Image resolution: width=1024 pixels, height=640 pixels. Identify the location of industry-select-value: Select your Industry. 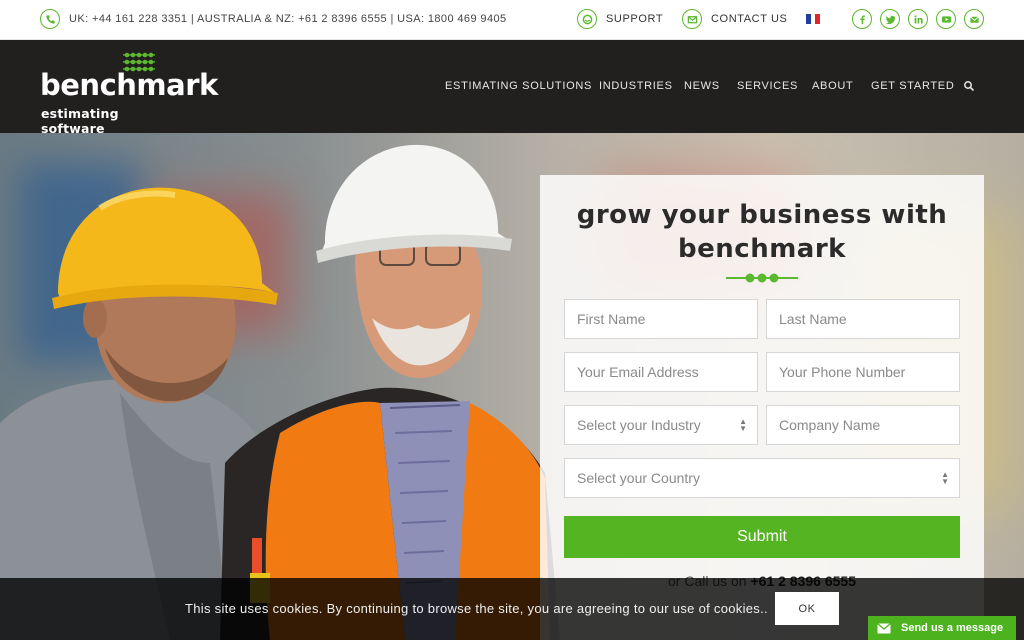
(639, 425).